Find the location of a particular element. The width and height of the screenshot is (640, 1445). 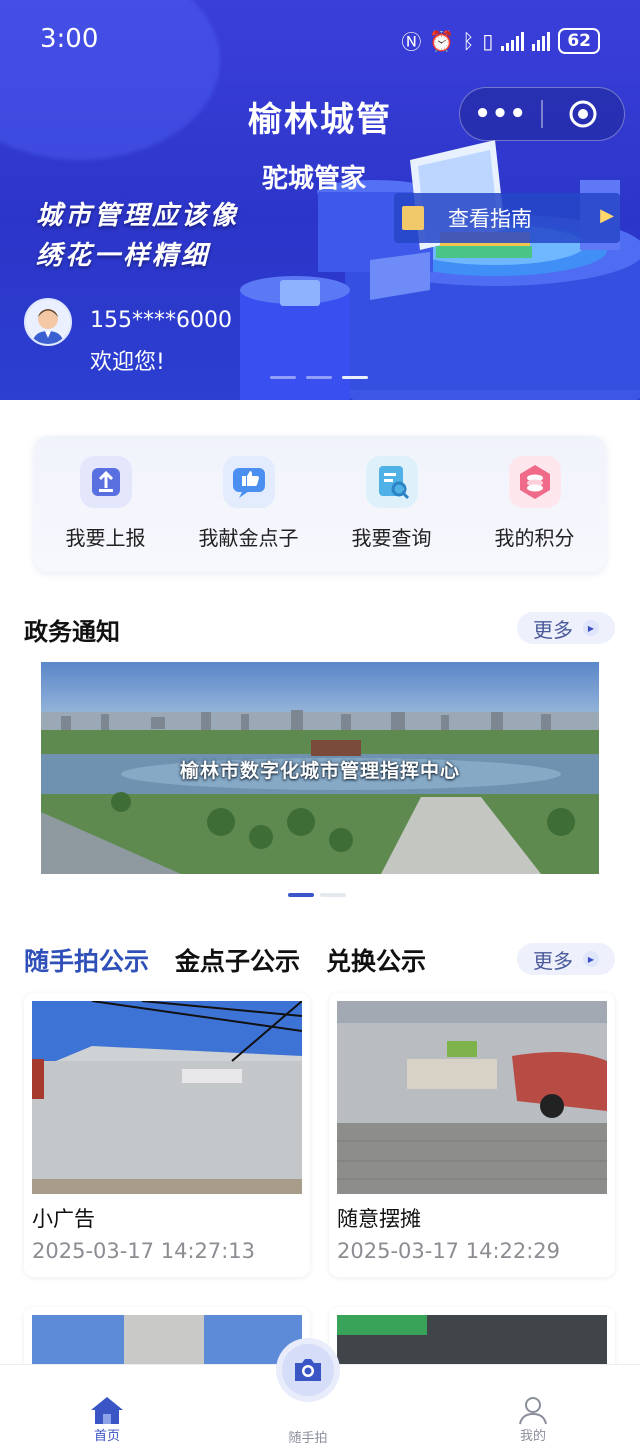

quick-action-report: 我要上报 is located at coordinates (105, 504).